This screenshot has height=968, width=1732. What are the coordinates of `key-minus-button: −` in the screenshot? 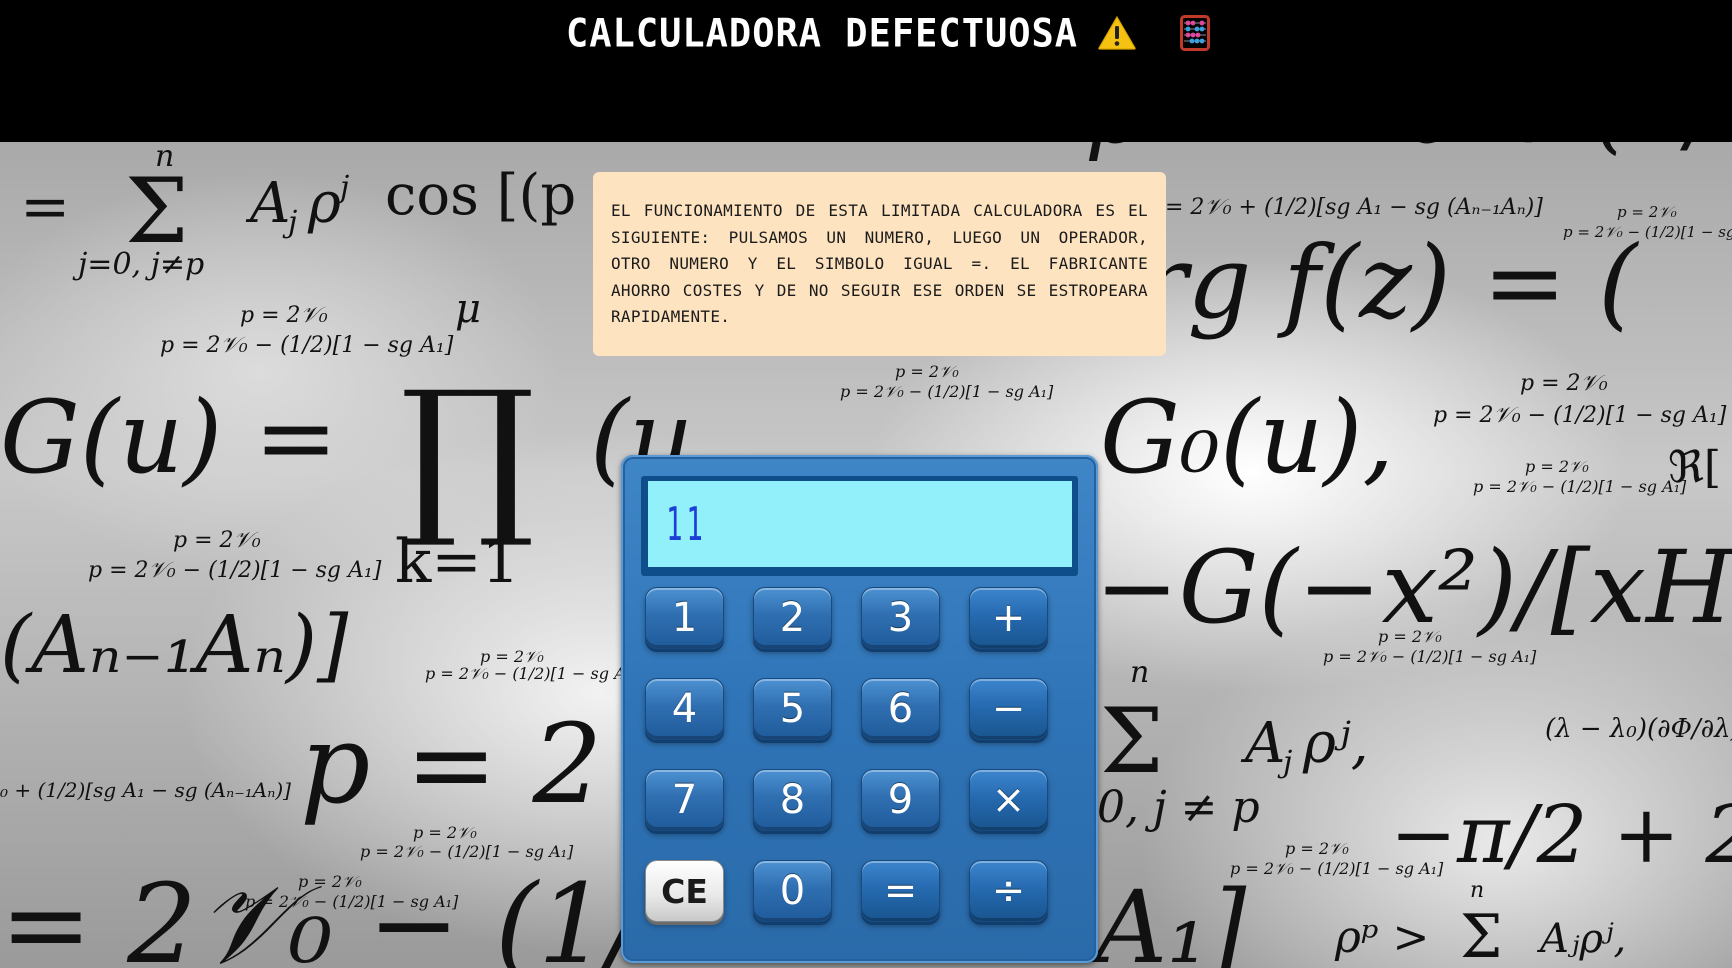 It's located at (1008, 709).